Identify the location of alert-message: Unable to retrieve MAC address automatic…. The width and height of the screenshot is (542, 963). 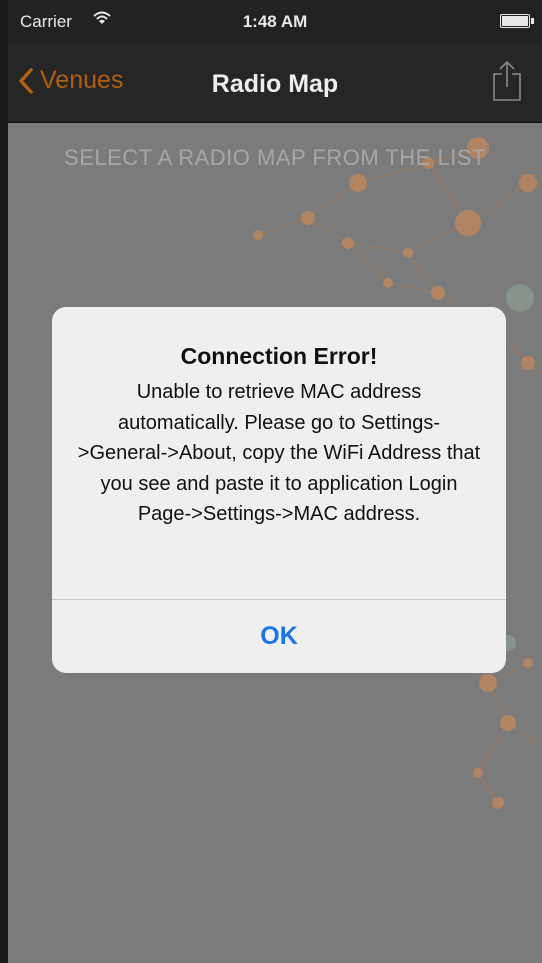
(279, 453).